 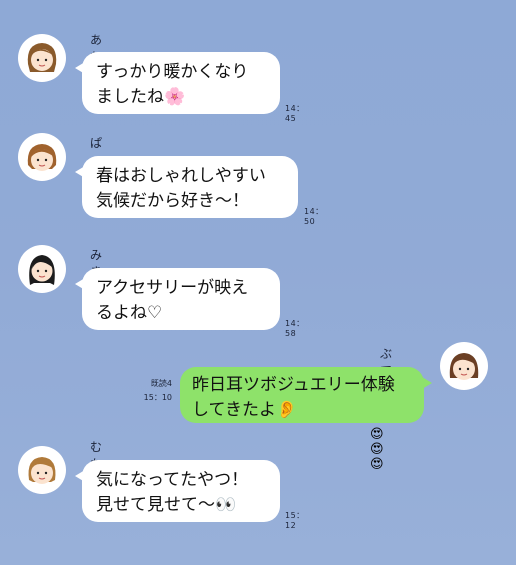 What do you see at coordinates (172, 72) in the screenshot?
I see `message-text-line: すっかり暖かくなり` at bounding box center [172, 72].